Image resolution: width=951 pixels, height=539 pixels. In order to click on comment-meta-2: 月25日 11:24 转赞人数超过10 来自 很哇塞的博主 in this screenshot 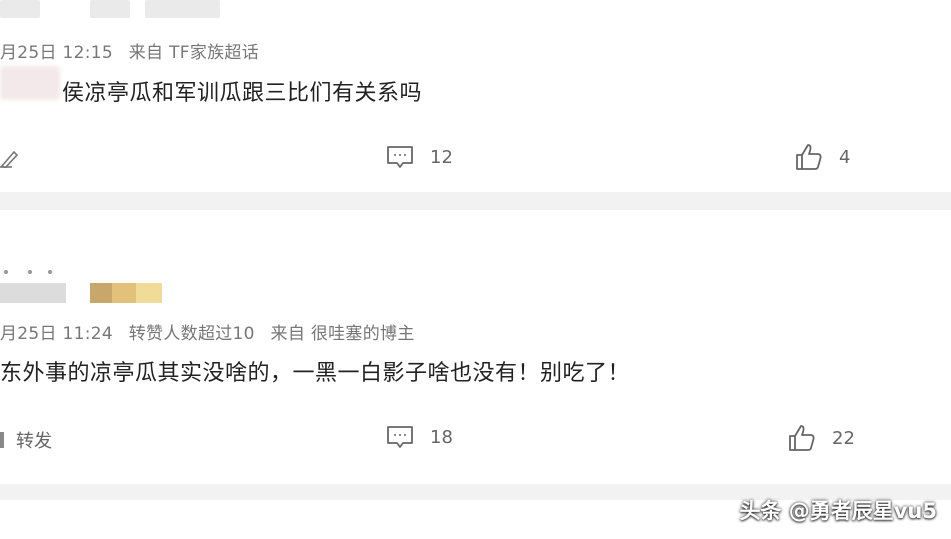, I will do `click(212, 331)`.